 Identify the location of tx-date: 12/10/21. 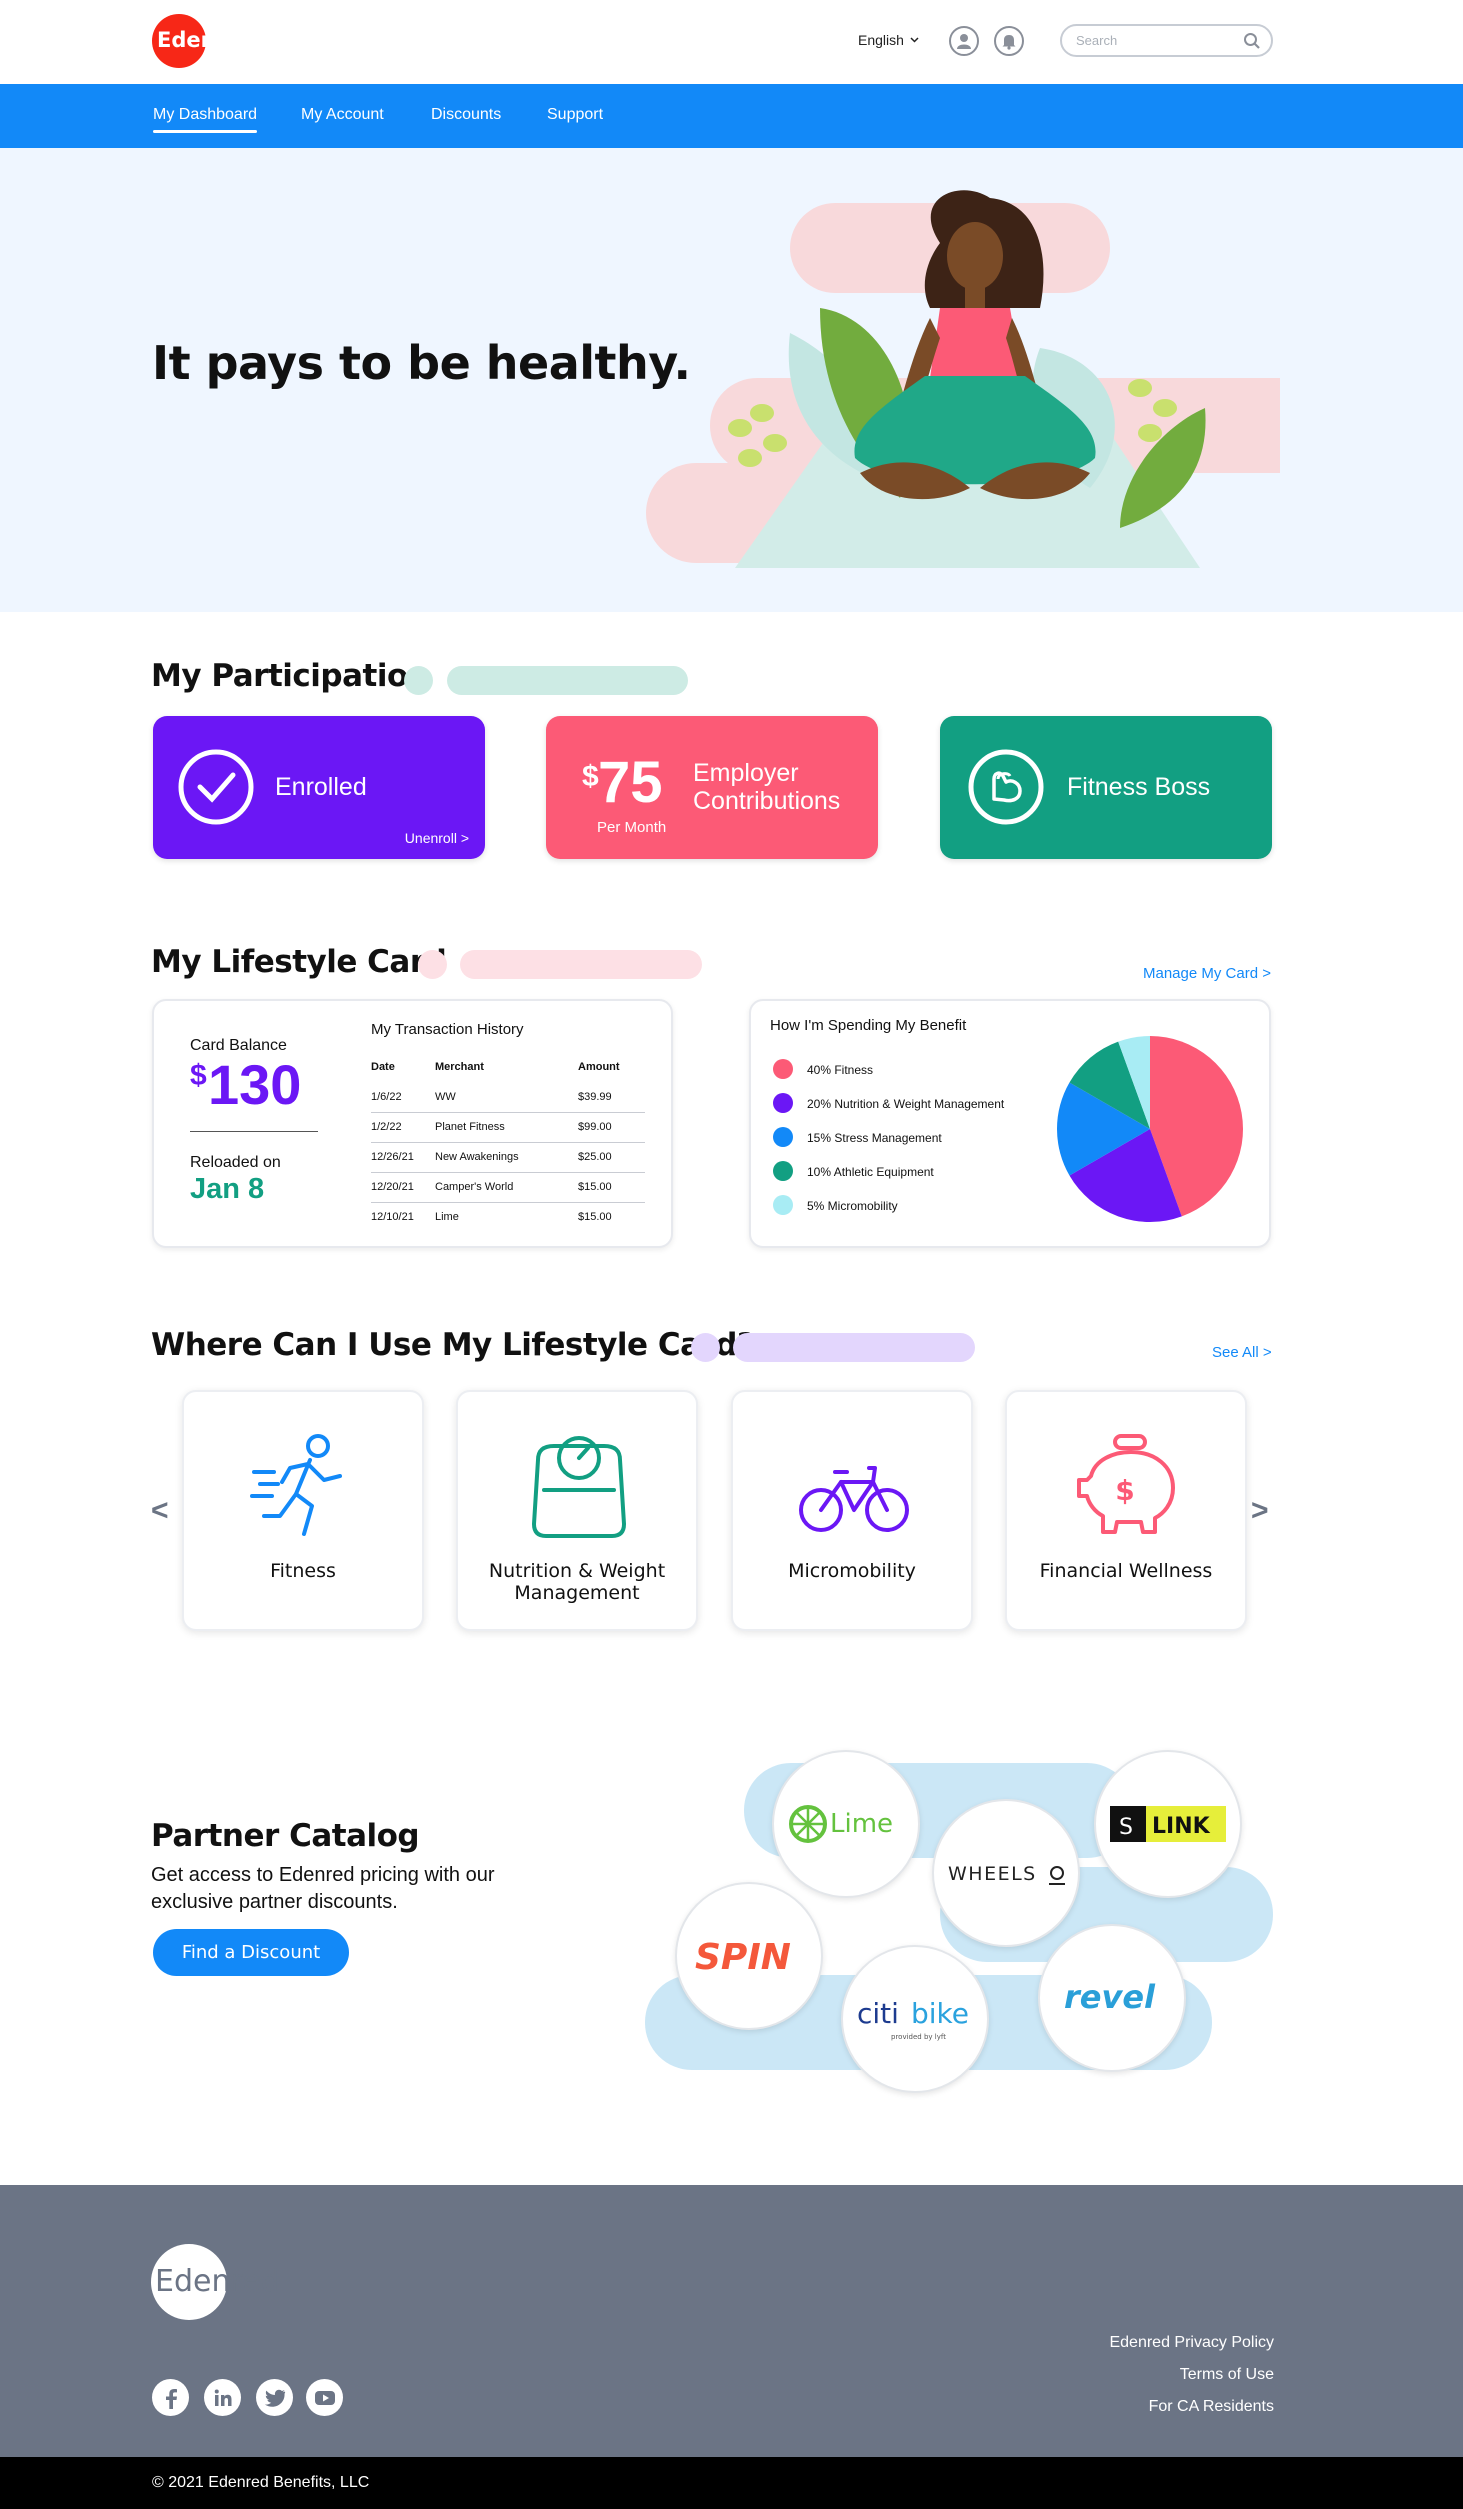
(403, 1217).